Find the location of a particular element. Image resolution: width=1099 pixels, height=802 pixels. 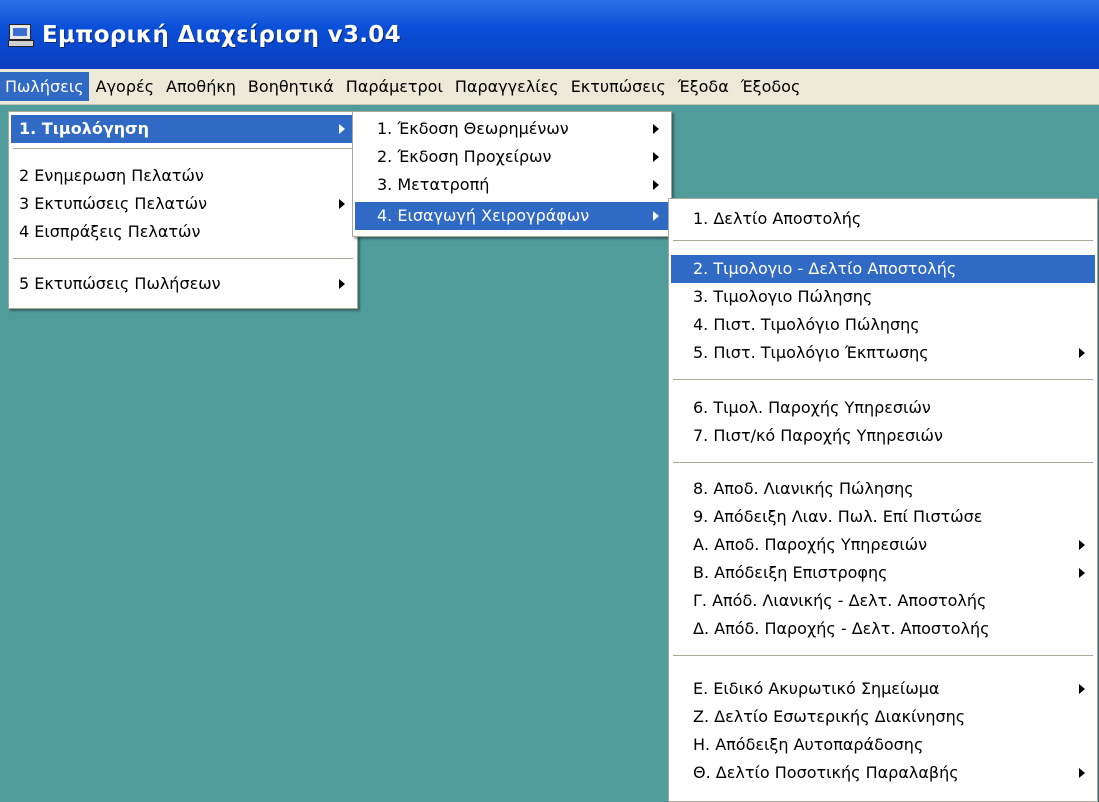

menubar-item-utilities: Βοηθητικά is located at coordinates (291, 86).